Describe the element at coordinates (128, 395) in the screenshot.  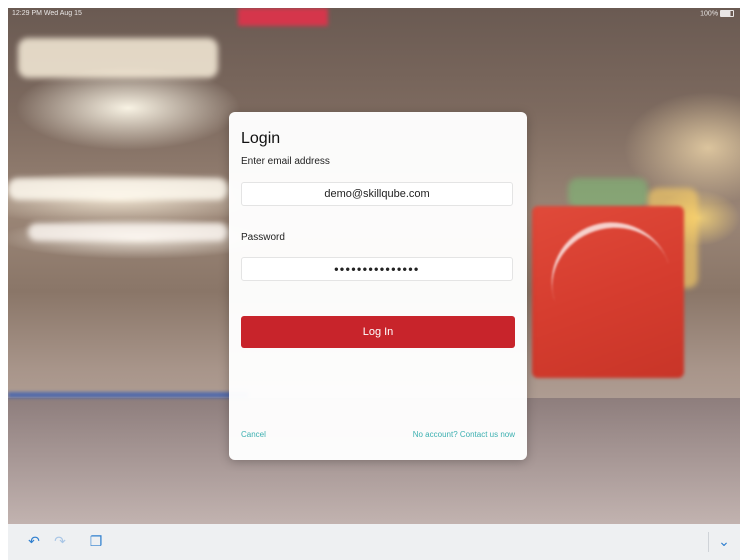
I see `road-blue-line` at that location.